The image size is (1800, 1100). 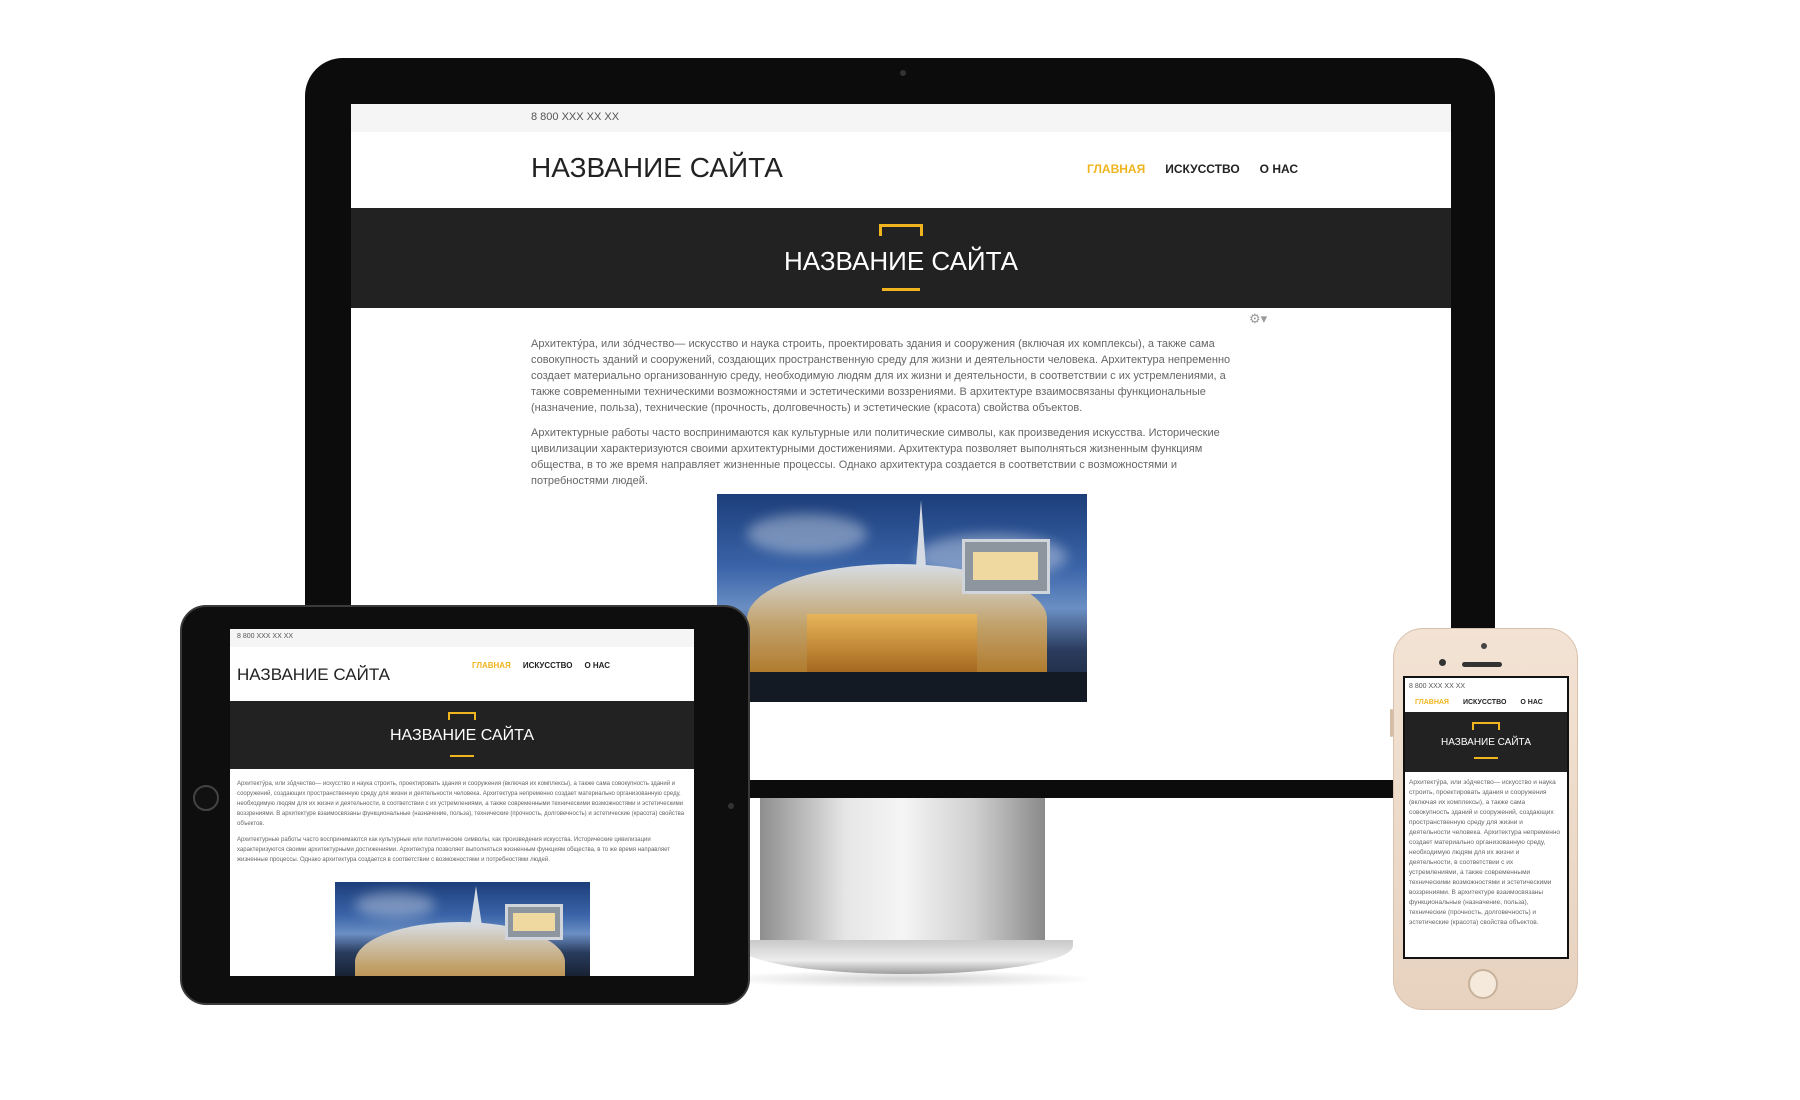 I want to click on tablet-nav-item-art: ИСКУССТВО, so click(x=548, y=665).